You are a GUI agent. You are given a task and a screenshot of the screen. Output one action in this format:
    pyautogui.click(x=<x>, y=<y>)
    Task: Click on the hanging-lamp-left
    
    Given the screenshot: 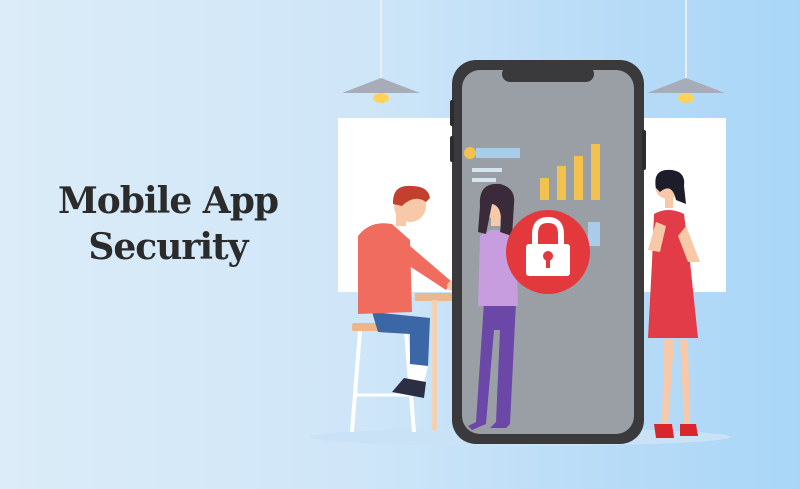 What is the action you would take?
    pyautogui.click(x=381, y=51)
    